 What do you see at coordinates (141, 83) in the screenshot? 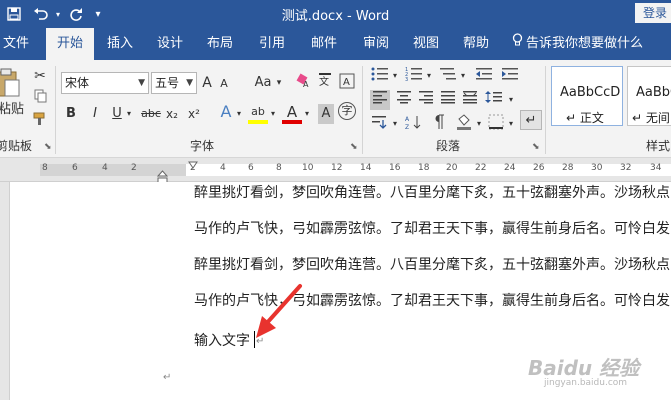
I see `chevron-down-icon: ▼` at bounding box center [141, 83].